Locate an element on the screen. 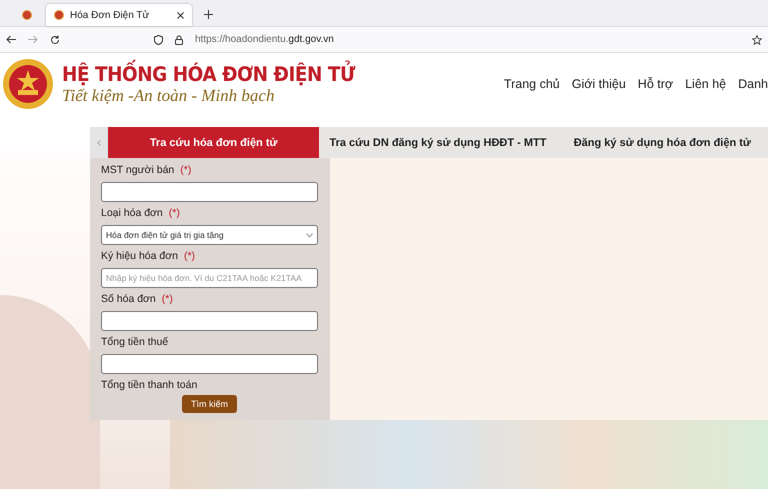 The height and width of the screenshot is (489, 768). nav-link: Liên hệ is located at coordinates (705, 84).